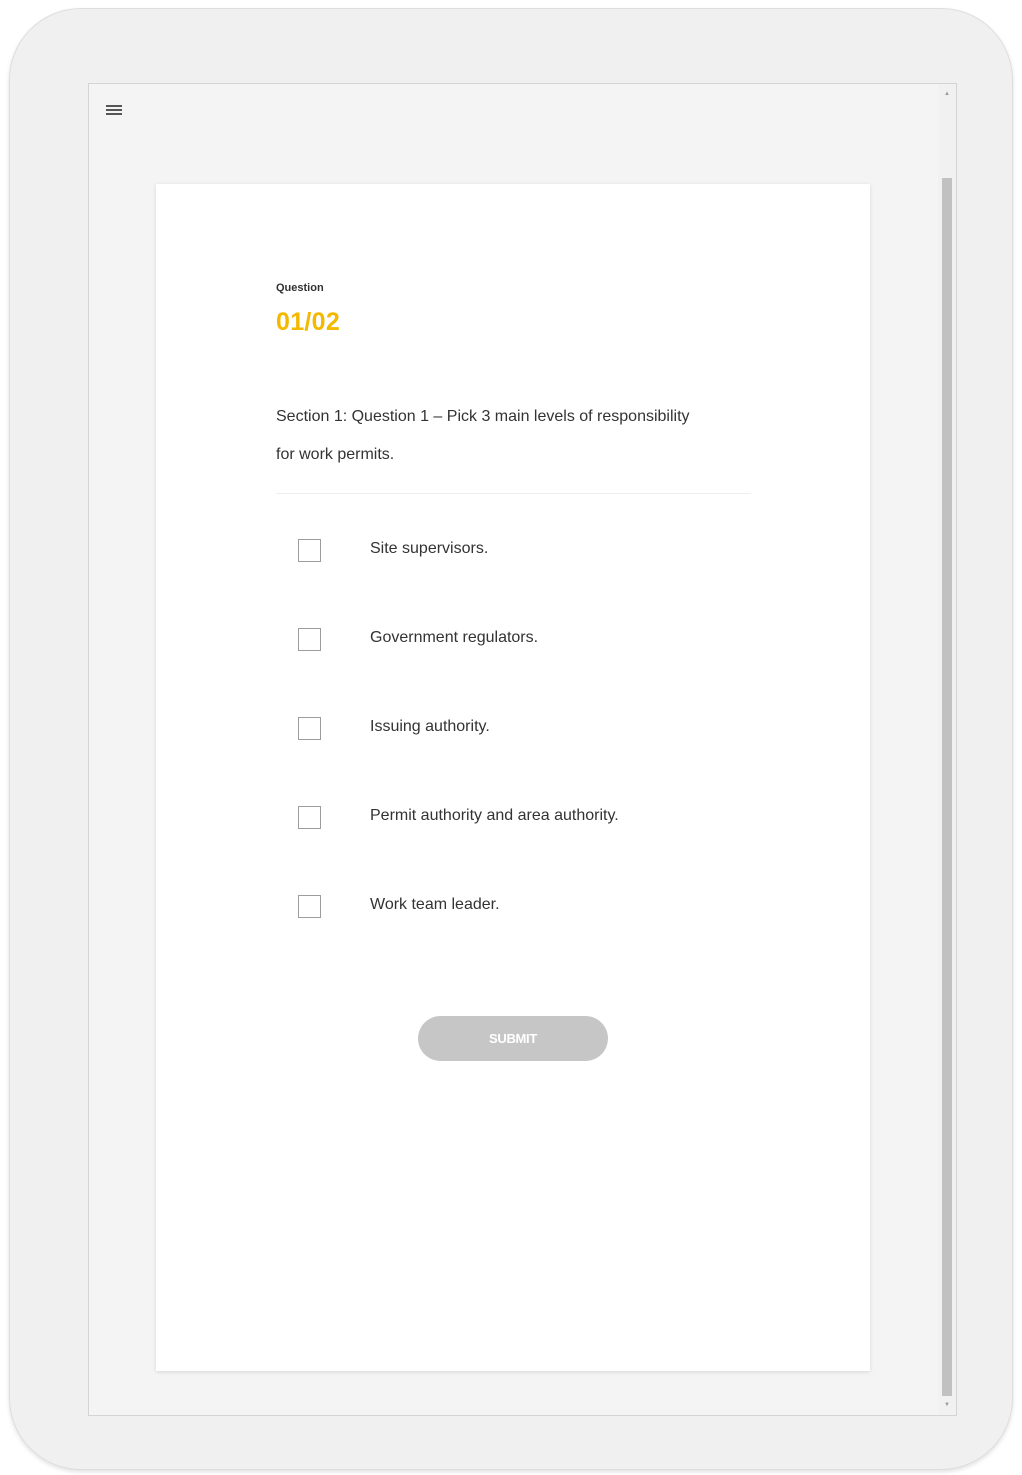 This screenshot has height=1475, width=1022. I want to click on divider, so click(513, 493).